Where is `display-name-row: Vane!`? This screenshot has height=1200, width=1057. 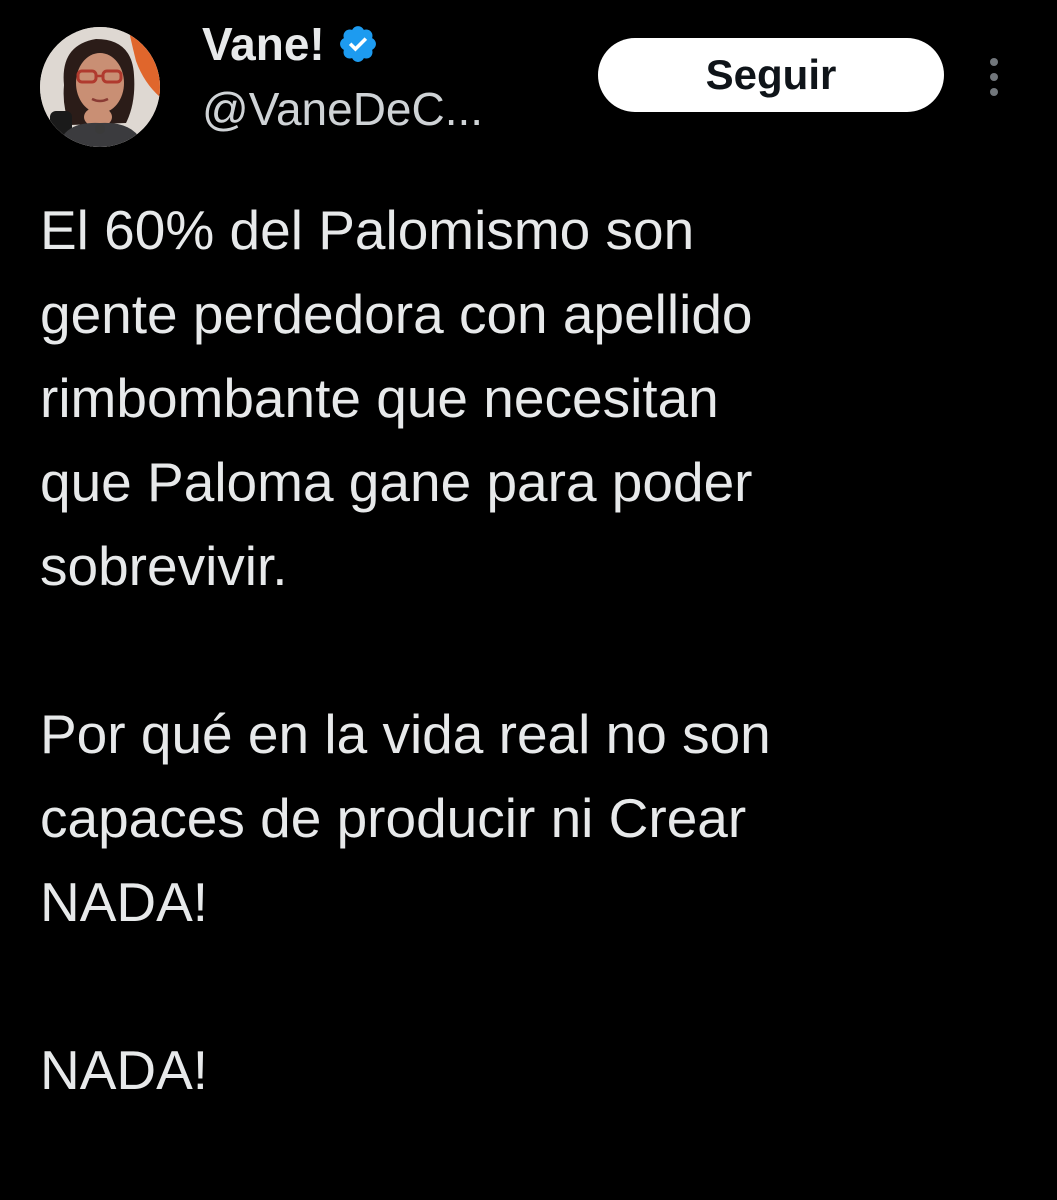
display-name-row: Vane! is located at coordinates (392, 44).